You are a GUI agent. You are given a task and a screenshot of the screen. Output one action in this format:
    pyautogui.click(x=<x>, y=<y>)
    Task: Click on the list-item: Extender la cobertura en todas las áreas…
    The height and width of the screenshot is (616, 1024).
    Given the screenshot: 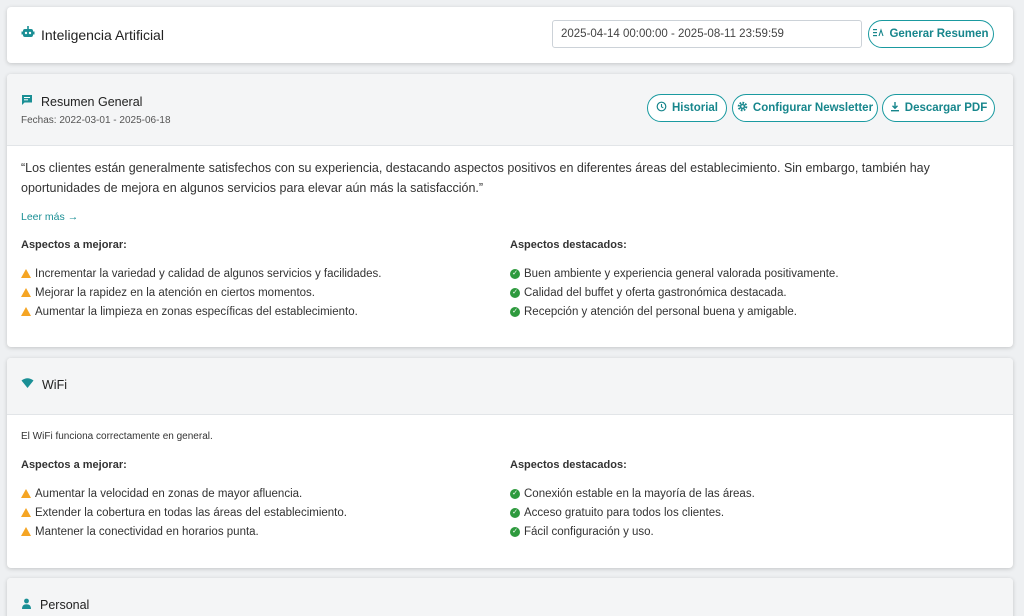 What is the action you would take?
    pyautogui.click(x=184, y=512)
    